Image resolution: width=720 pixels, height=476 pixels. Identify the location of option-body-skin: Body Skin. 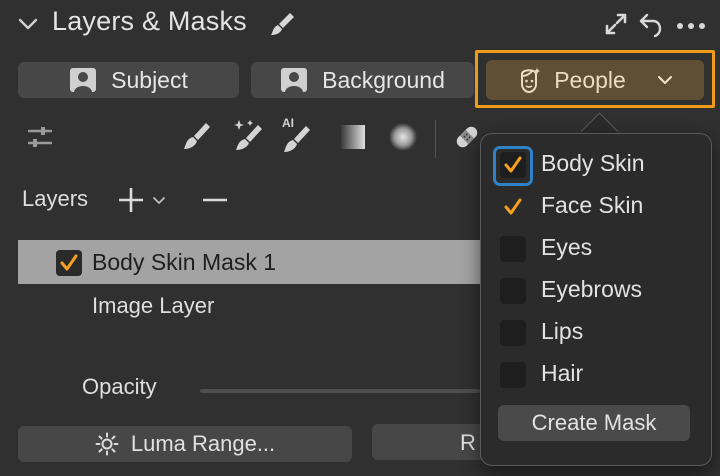
(600, 165).